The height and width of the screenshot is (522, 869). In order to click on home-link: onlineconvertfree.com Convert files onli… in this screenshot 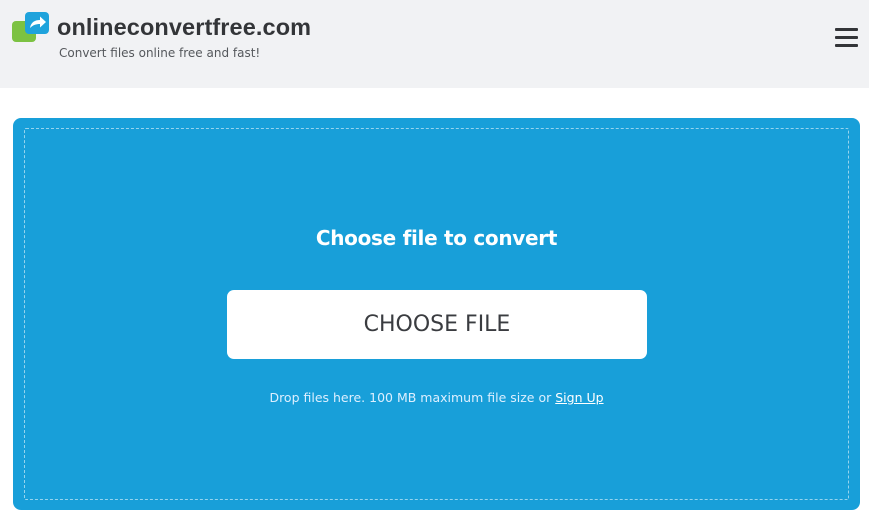, I will do `click(172, 38)`.